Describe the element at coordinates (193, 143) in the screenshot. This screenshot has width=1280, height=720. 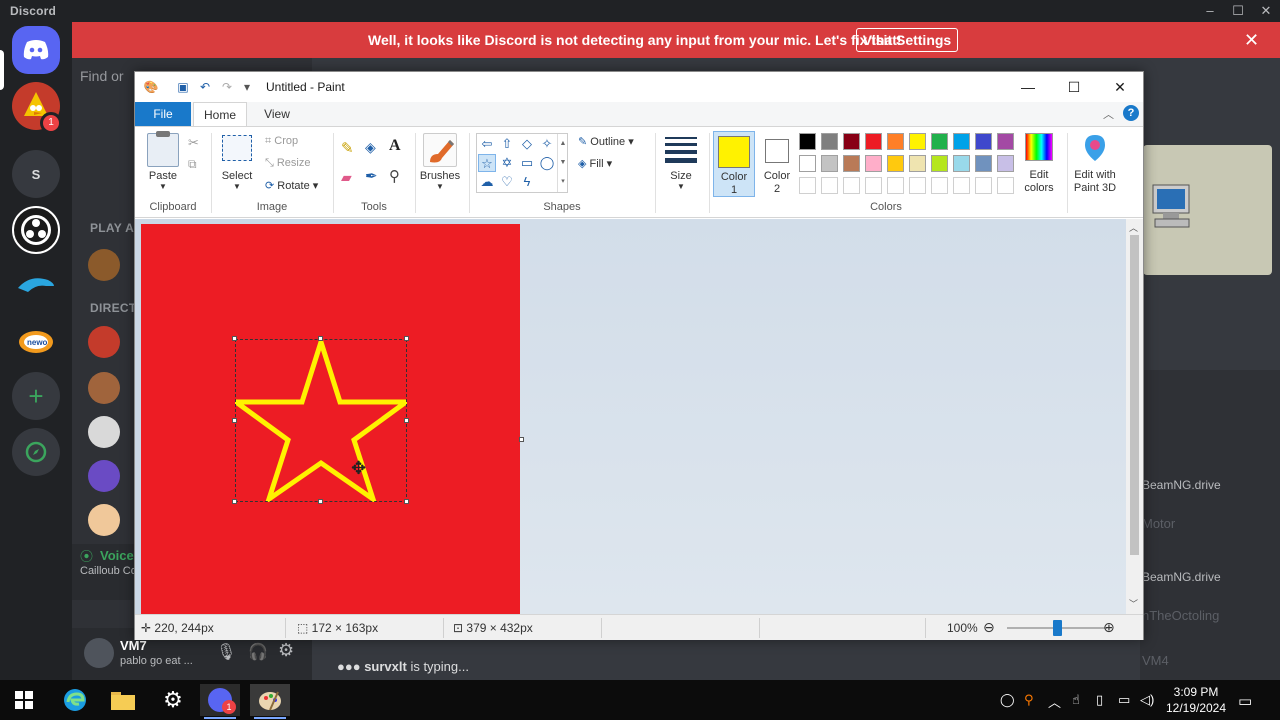
I see `cut-icon: ✂` at that location.